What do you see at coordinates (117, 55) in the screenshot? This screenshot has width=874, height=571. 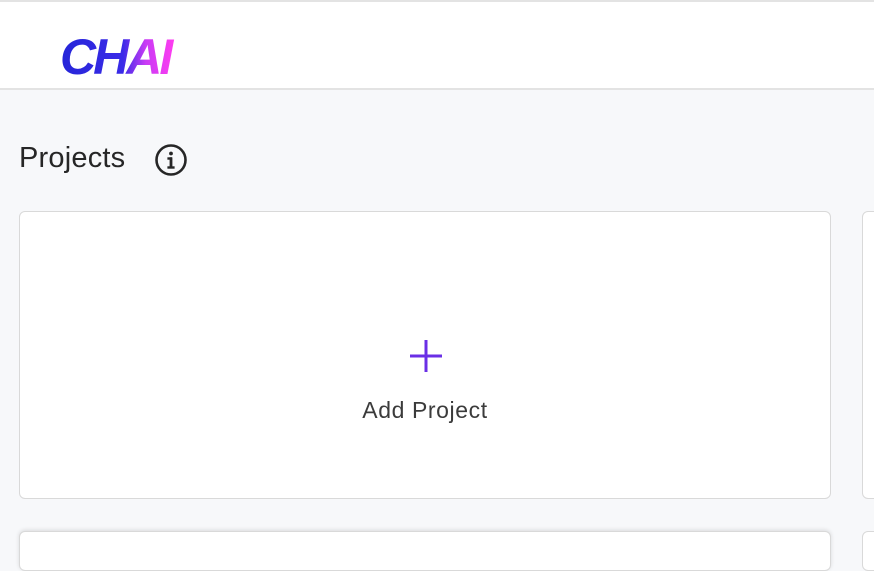 I see `logo-text: CHAI` at bounding box center [117, 55].